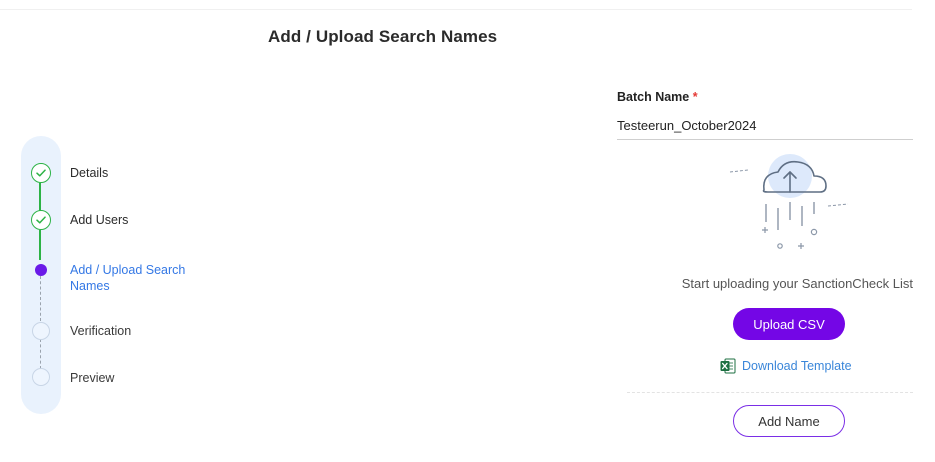 Image resolution: width=935 pixels, height=462 pixels. What do you see at coordinates (41, 270) in the screenshot?
I see `step-active-dot-icon` at bounding box center [41, 270].